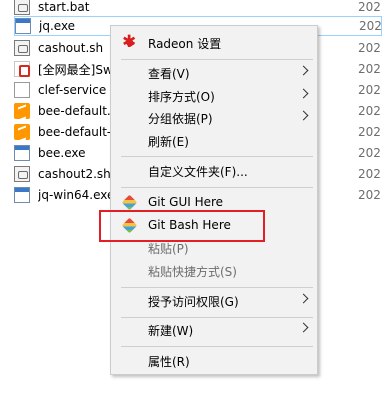 This screenshot has height=412, width=382. Describe the element at coordinates (129, 202) in the screenshot. I see `git-icon` at that location.